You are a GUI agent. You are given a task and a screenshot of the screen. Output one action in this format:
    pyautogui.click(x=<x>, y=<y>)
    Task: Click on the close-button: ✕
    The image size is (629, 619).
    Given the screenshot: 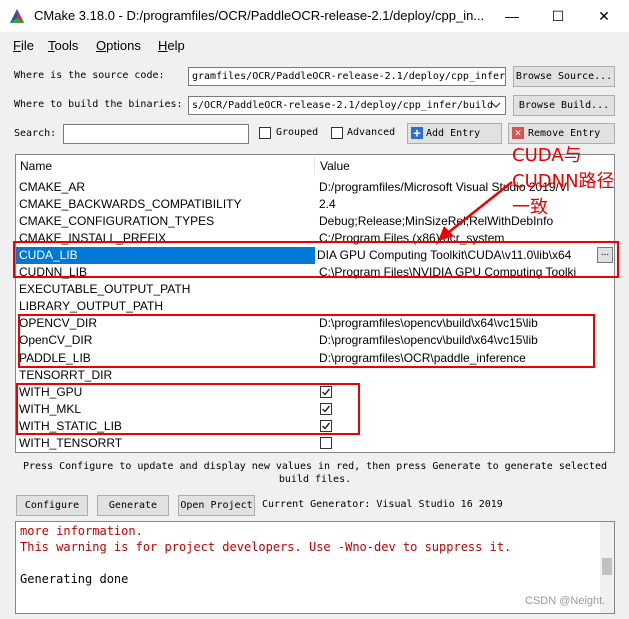 What is the action you would take?
    pyautogui.click(x=604, y=16)
    